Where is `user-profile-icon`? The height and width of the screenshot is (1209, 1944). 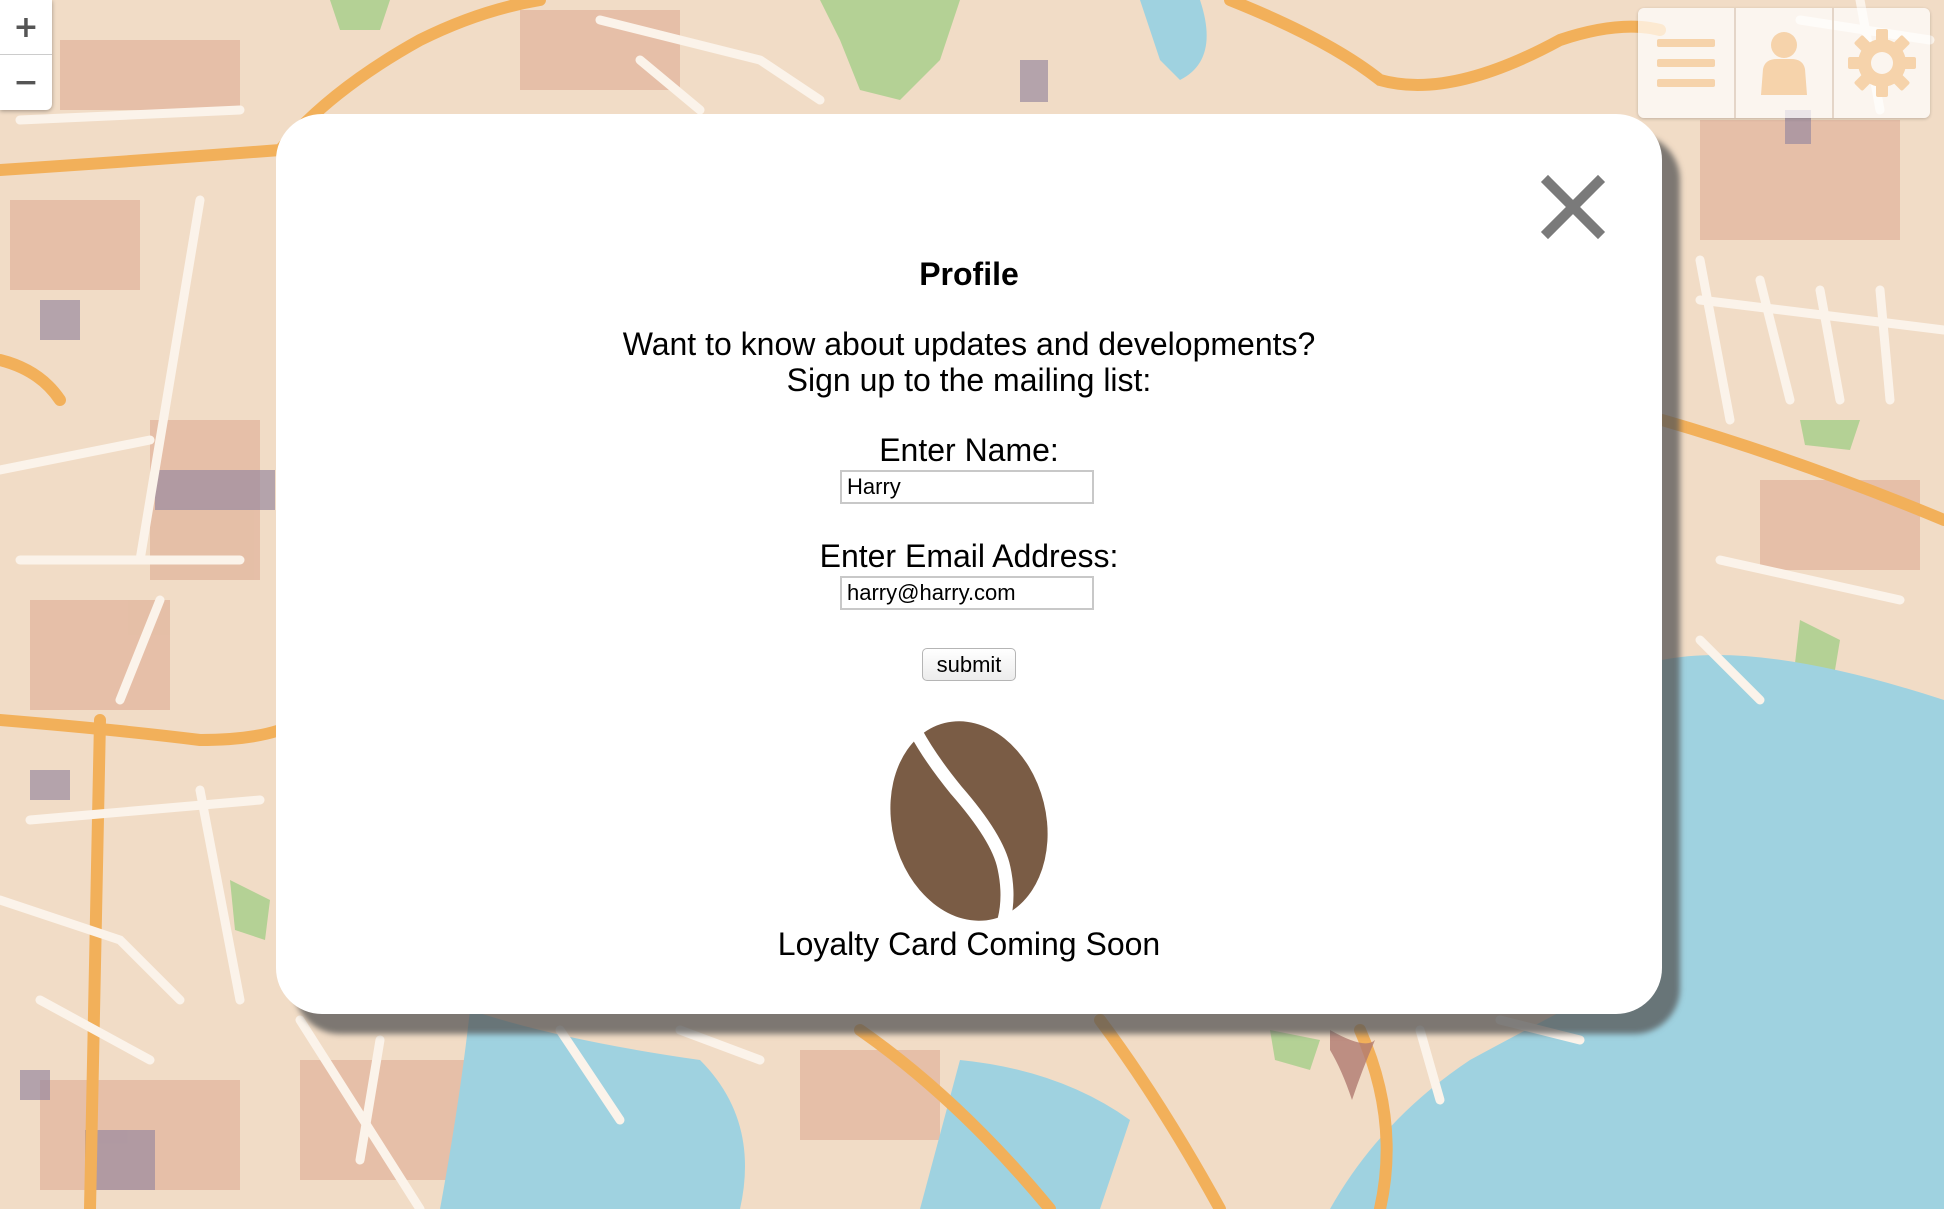 user-profile-icon is located at coordinates (1784, 63).